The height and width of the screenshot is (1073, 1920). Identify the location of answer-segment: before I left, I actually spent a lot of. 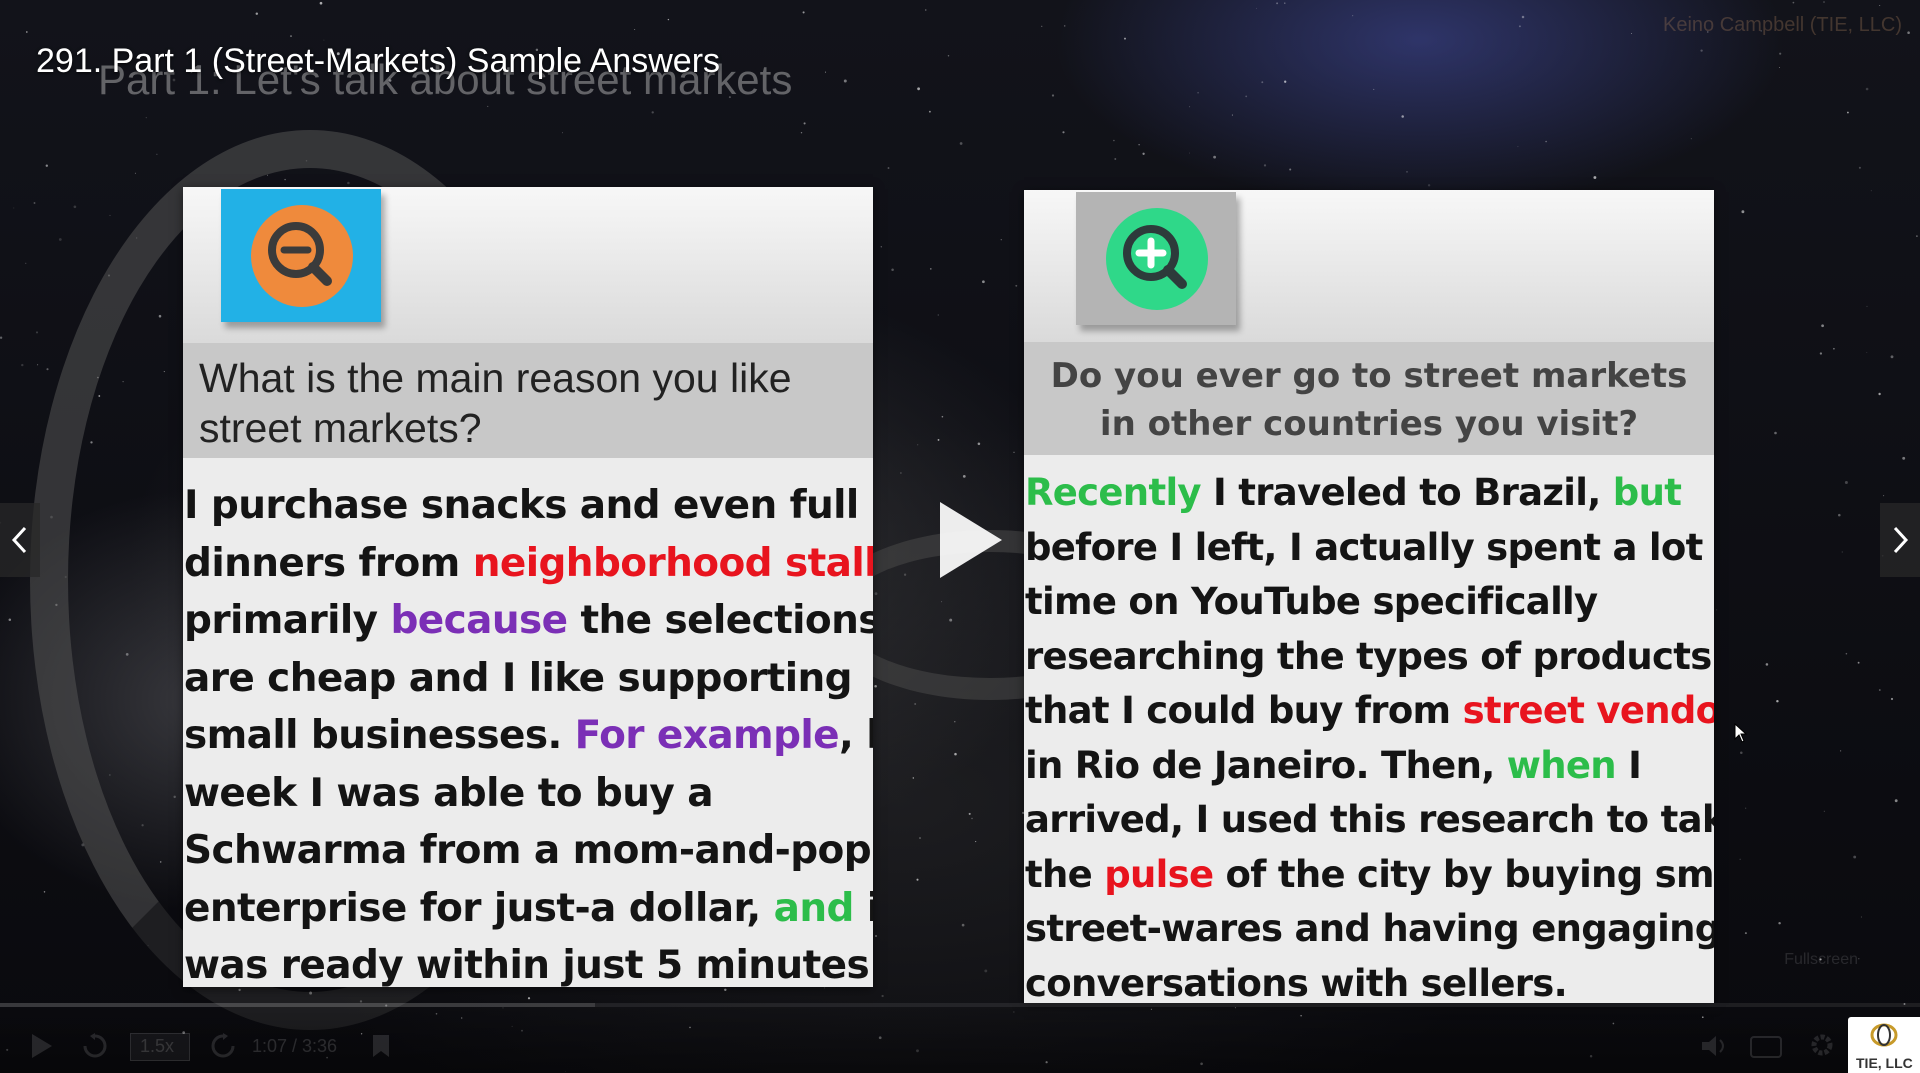
(1369, 547).